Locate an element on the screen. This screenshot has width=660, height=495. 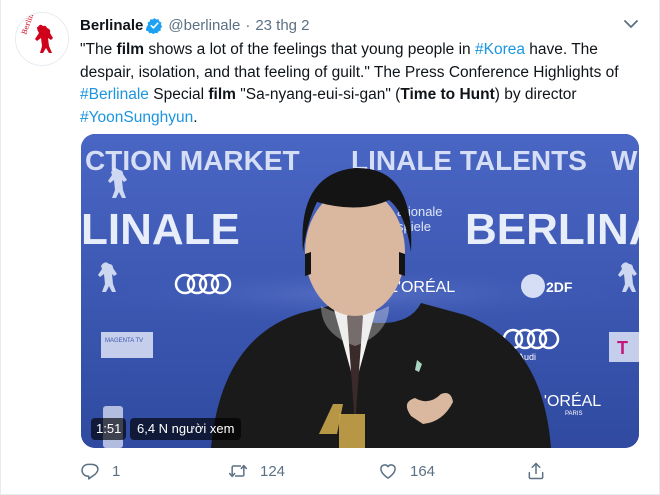
backdrop-text: BERLINA is located at coordinates (552, 229).